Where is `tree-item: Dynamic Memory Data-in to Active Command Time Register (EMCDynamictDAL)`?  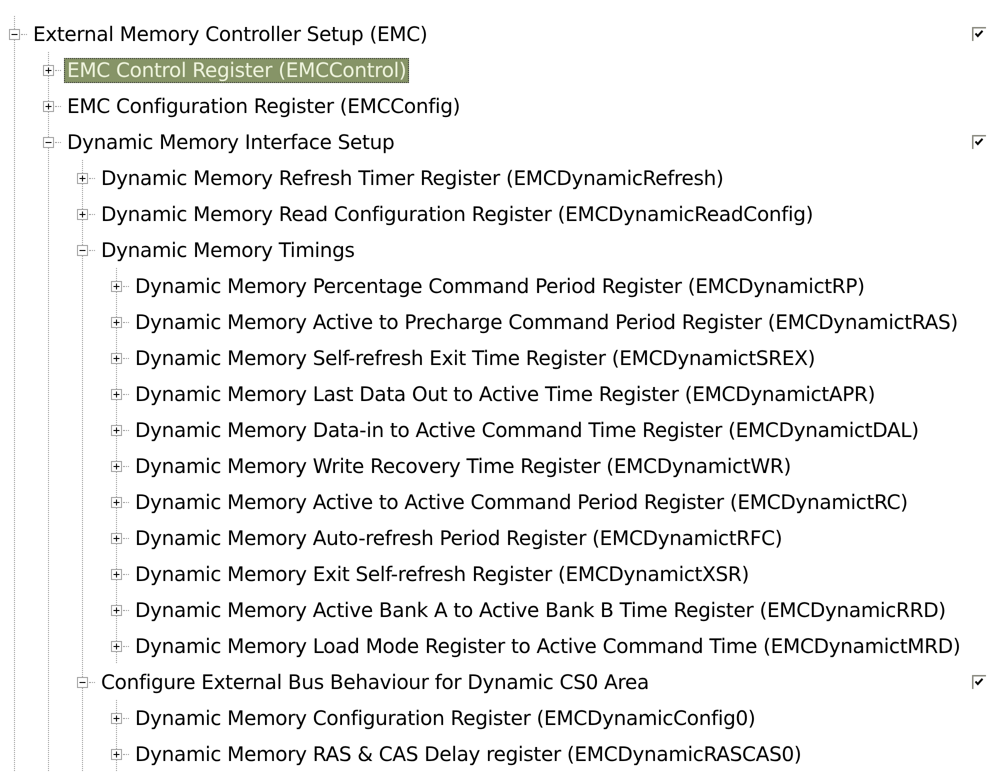 tree-item: Dynamic Memory Data-in to Active Command Time Register (EMCDynamictDAL) is located at coordinates (527, 430).